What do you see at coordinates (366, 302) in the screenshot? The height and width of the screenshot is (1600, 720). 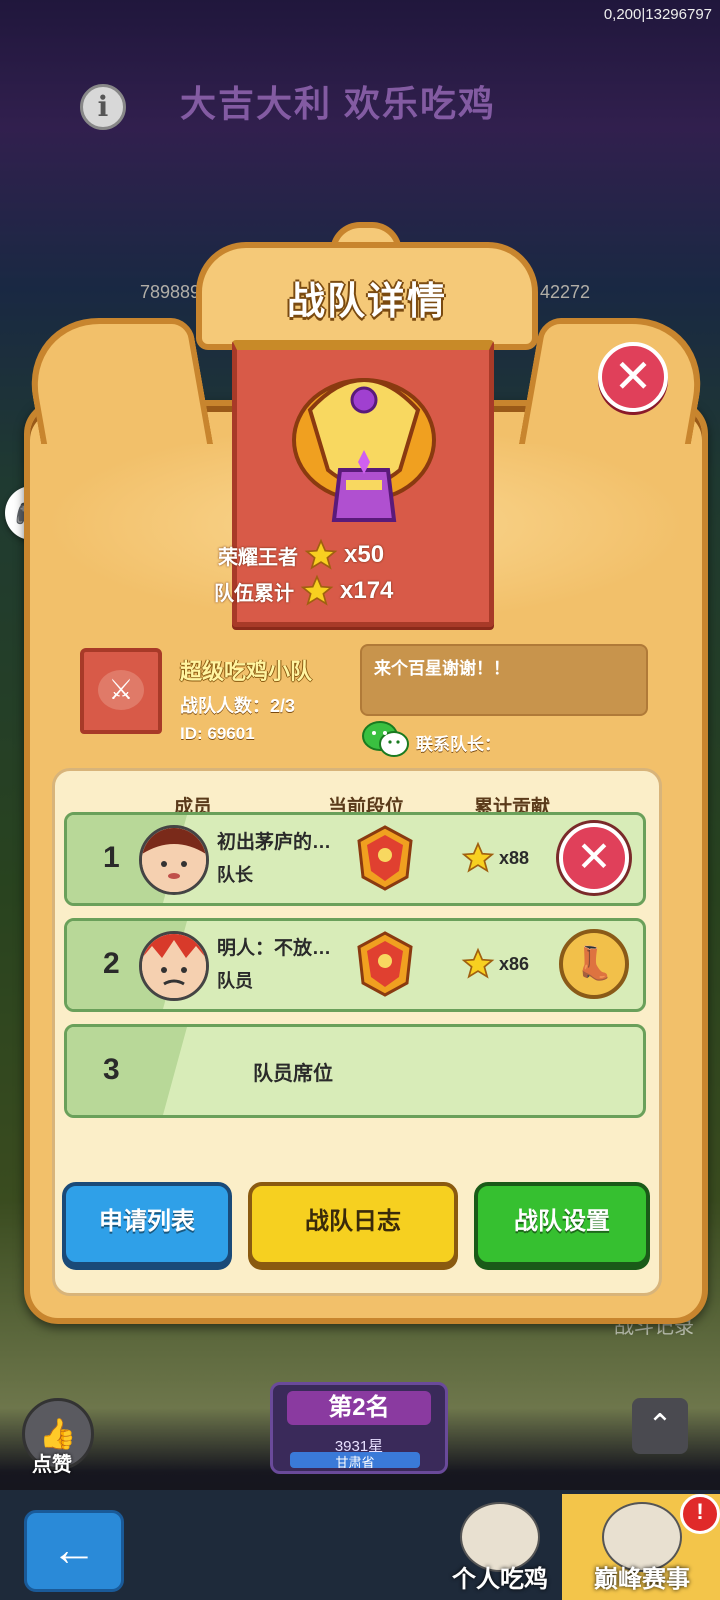 I see `modal-title: 战队详情` at bounding box center [366, 302].